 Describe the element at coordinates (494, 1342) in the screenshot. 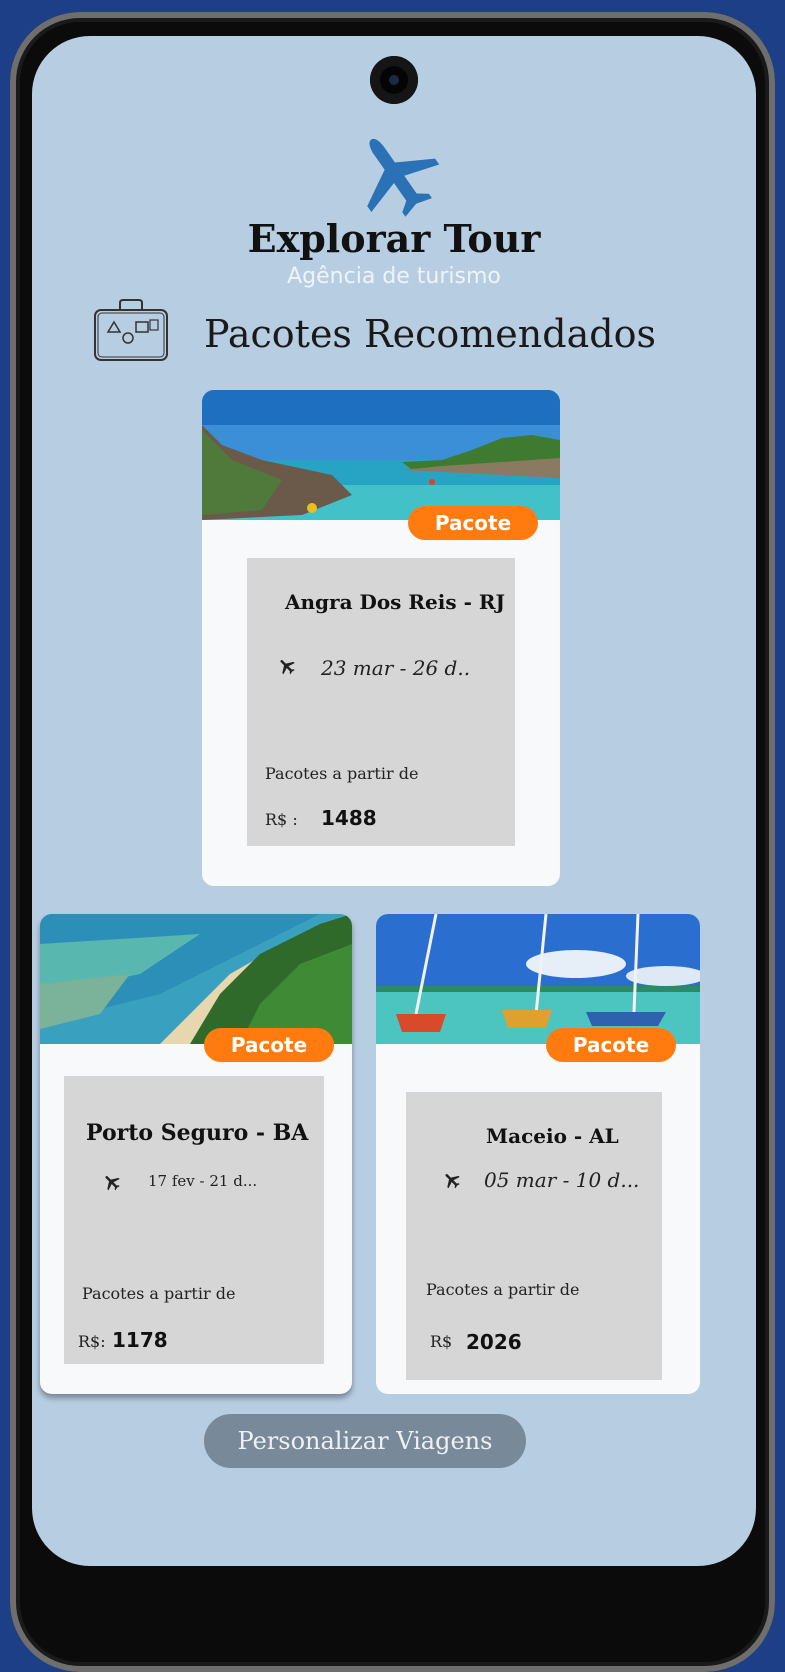

I see `package-price: 2026` at that location.